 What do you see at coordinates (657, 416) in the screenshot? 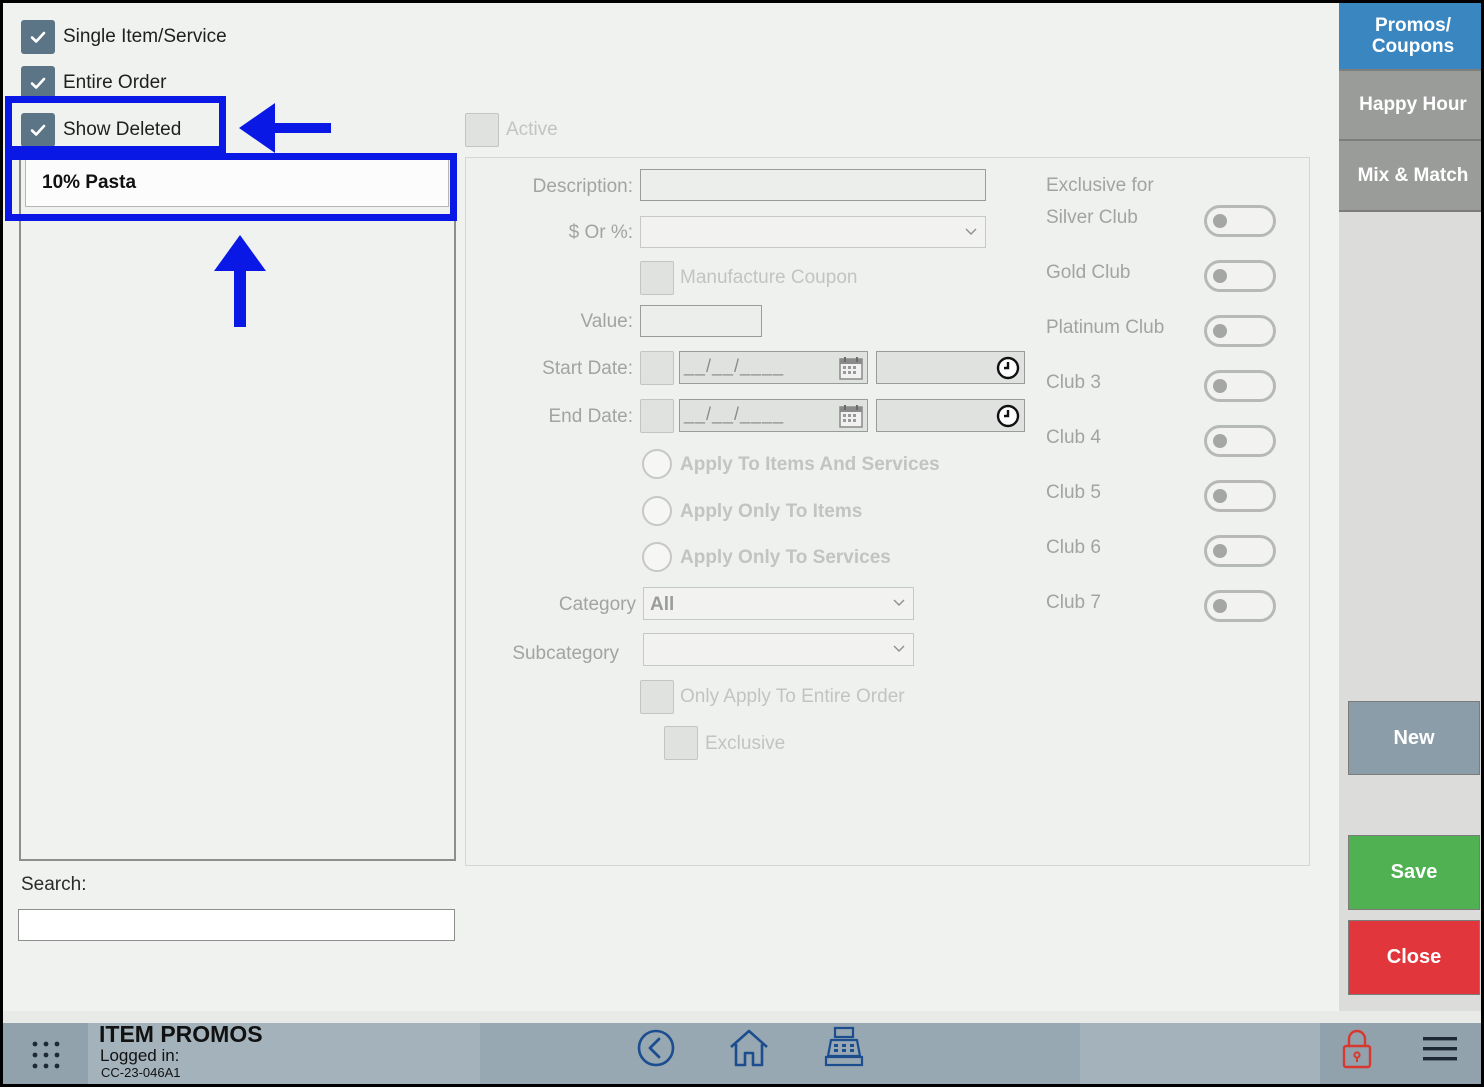
I see `end-date-checkbox` at bounding box center [657, 416].